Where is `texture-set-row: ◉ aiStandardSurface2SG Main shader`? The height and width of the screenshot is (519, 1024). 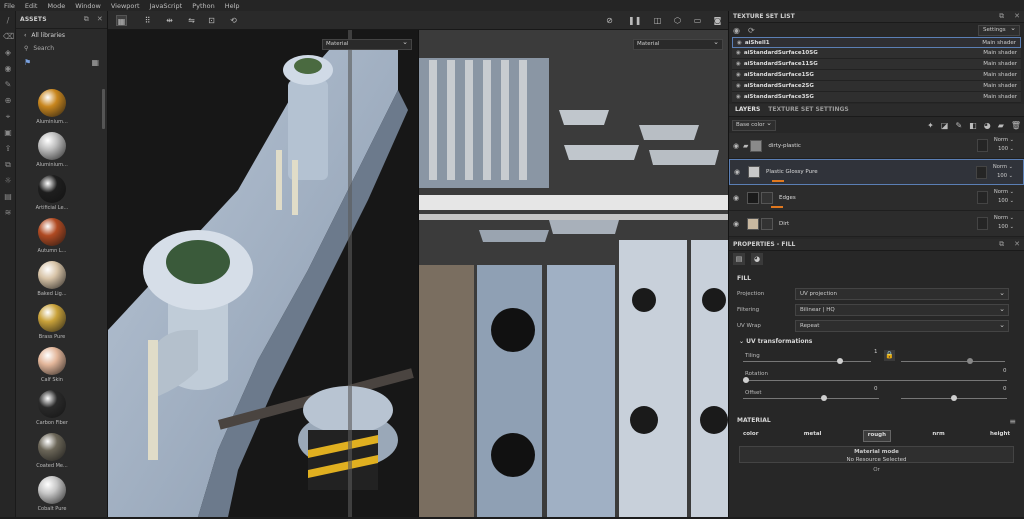 texture-set-row: ◉ aiStandardSurface2SG Main shader is located at coordinates (876, 86).